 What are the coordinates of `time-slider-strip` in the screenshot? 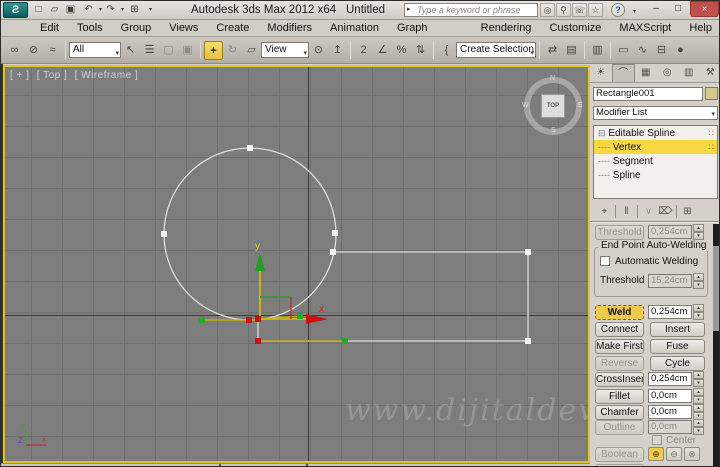 It's located at (295, 464).